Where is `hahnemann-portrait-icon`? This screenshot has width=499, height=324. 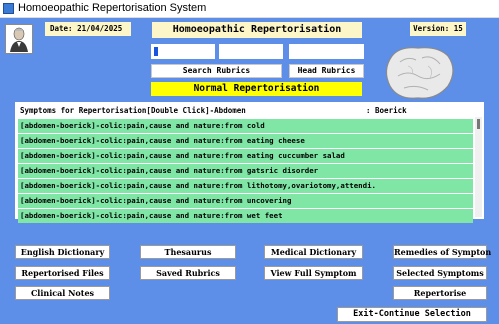
hahnemann-portrait-icon is located at coordinates (19, 39).